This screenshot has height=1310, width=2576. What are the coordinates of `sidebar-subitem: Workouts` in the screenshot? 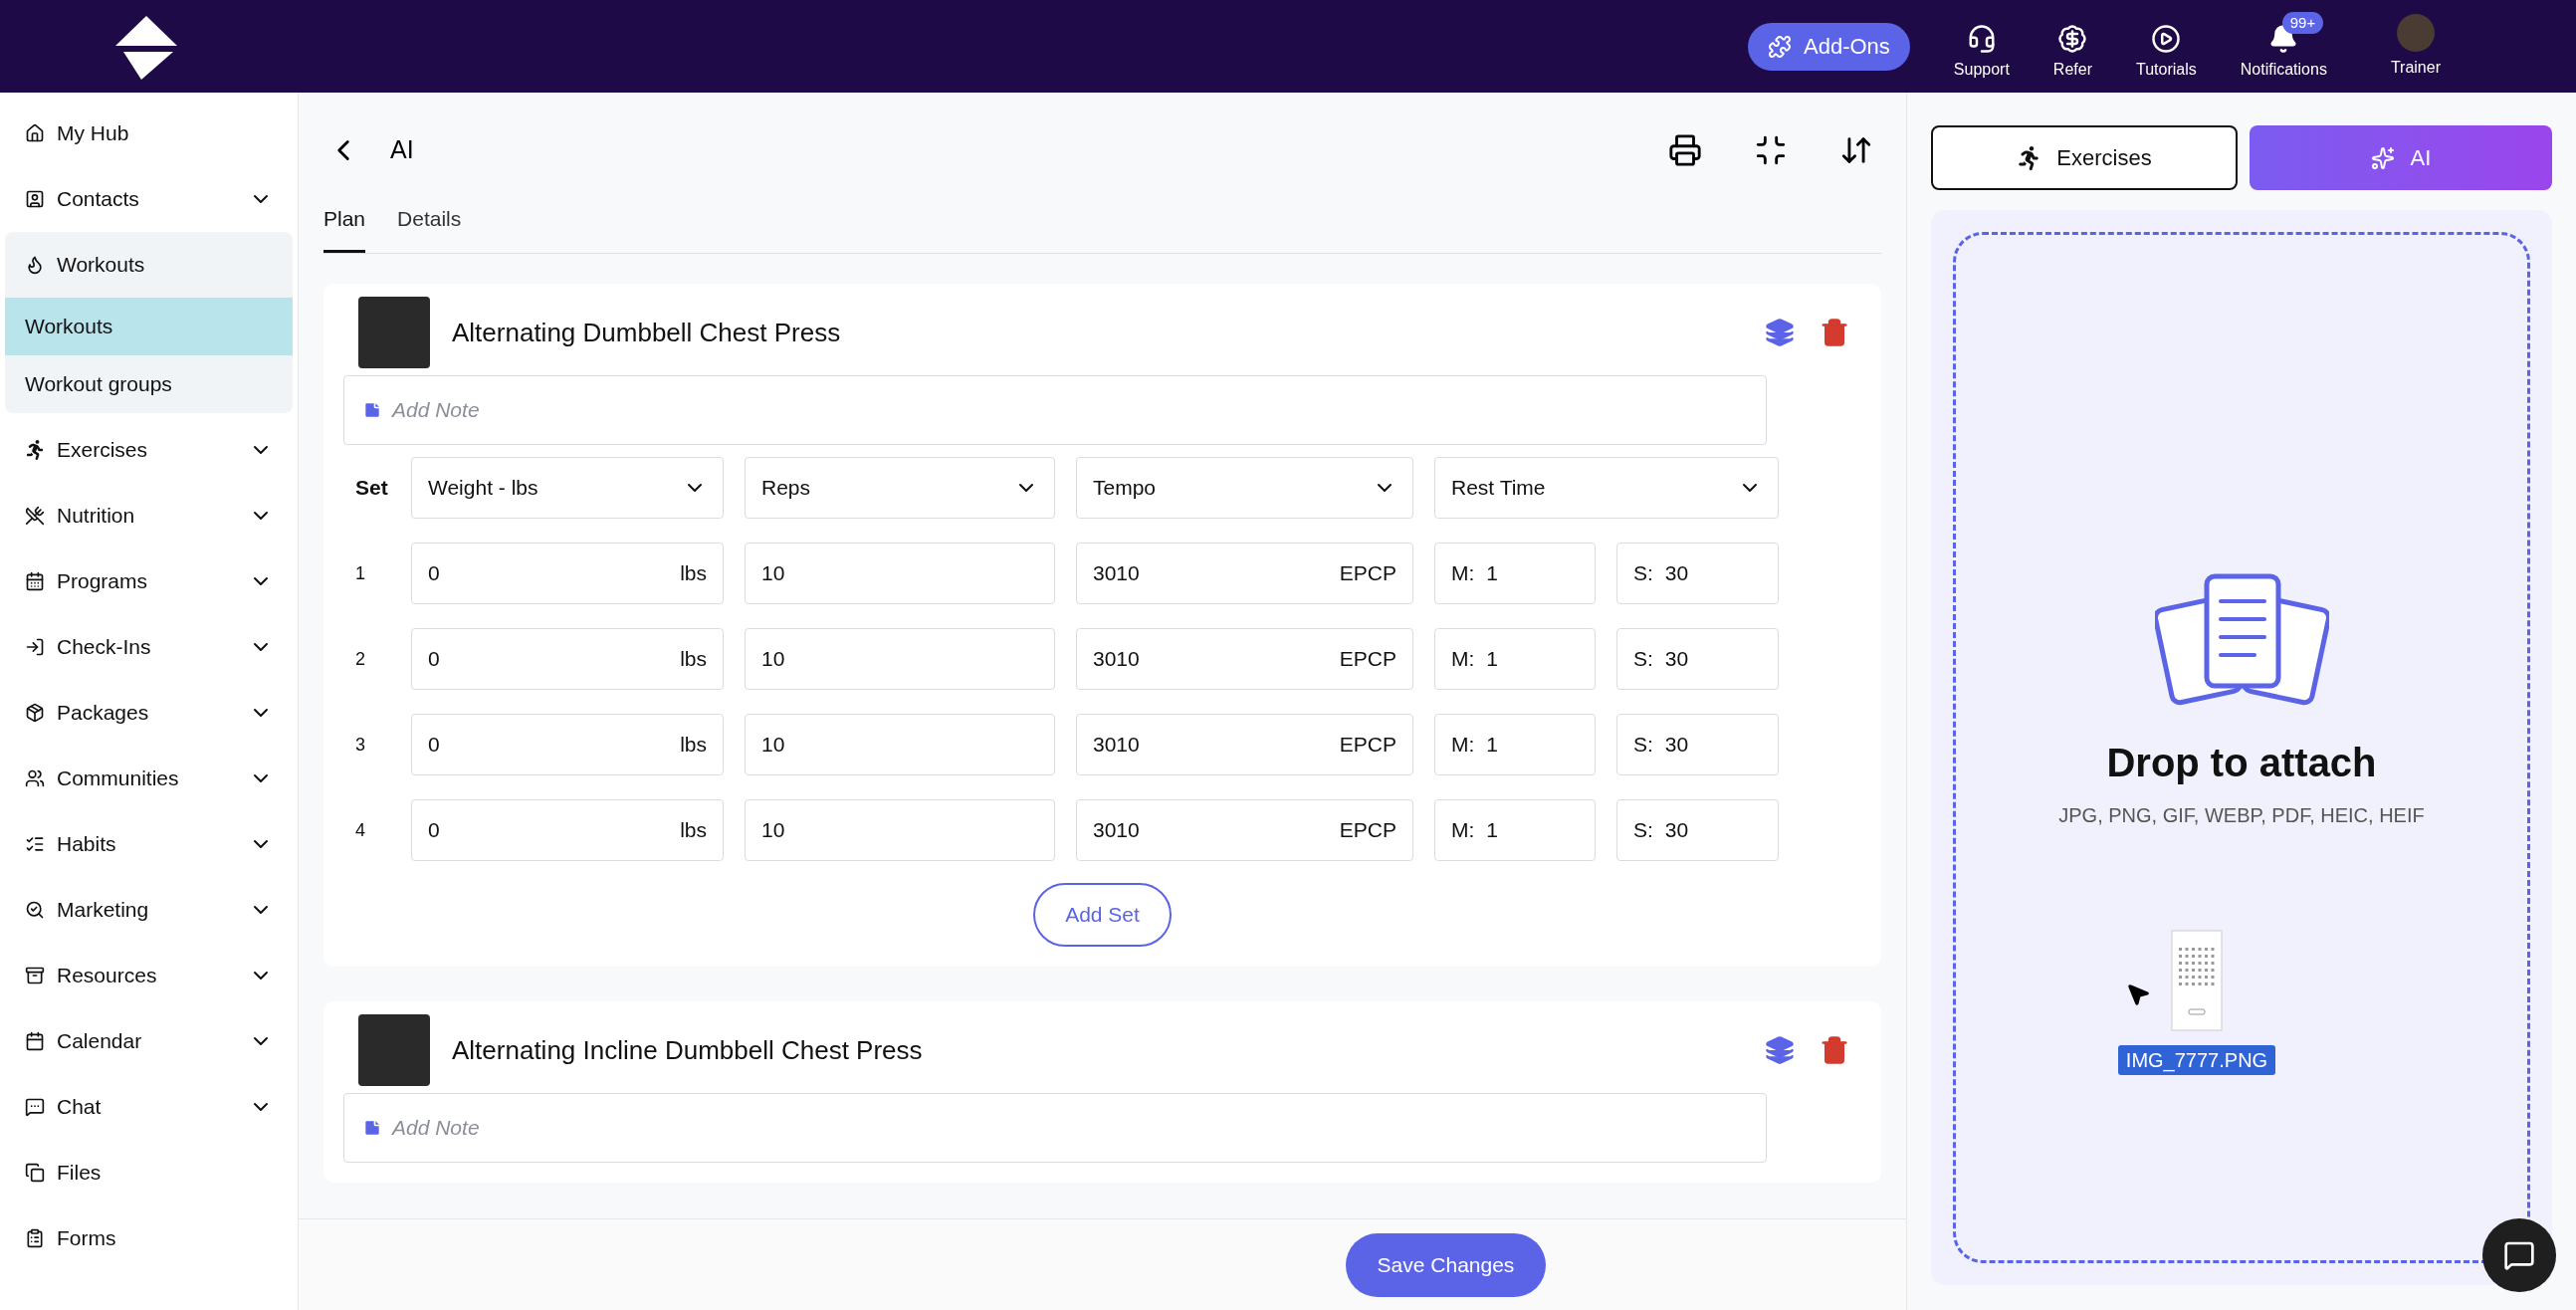 It's located at (149, 326).